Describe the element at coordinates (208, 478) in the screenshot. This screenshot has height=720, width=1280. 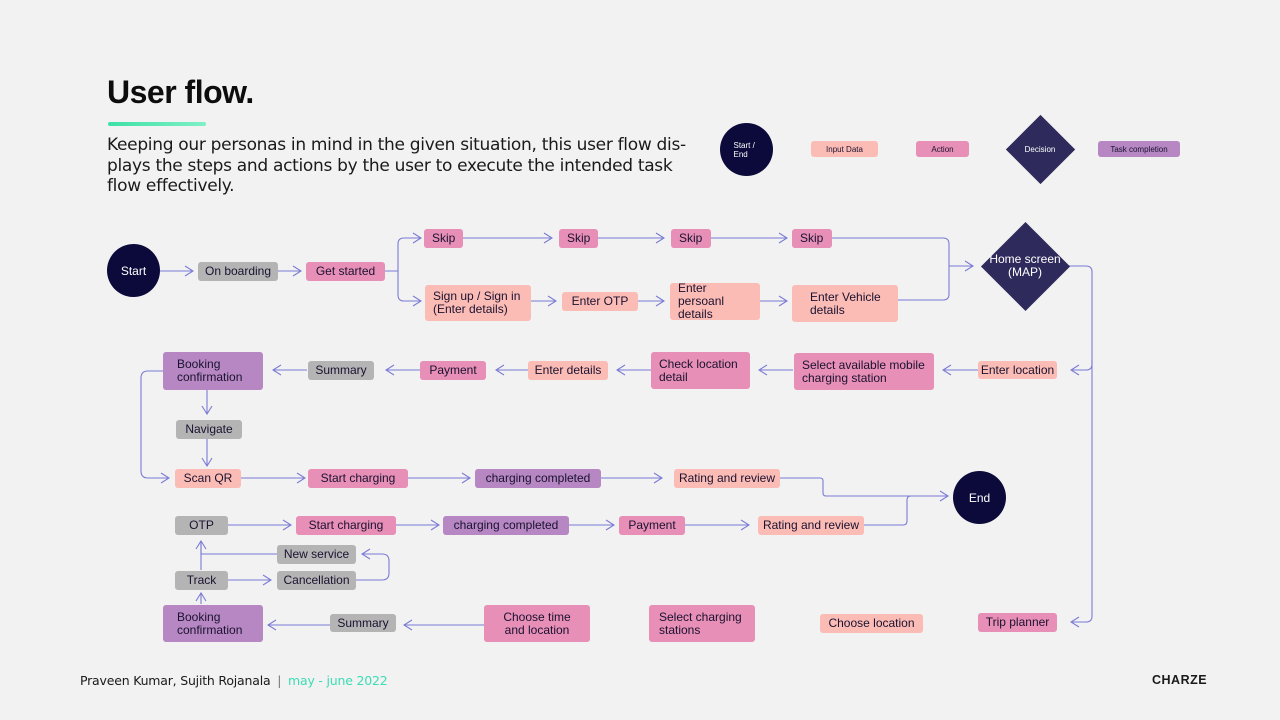
I see `scan-qr-node: Scan QR` at that location.